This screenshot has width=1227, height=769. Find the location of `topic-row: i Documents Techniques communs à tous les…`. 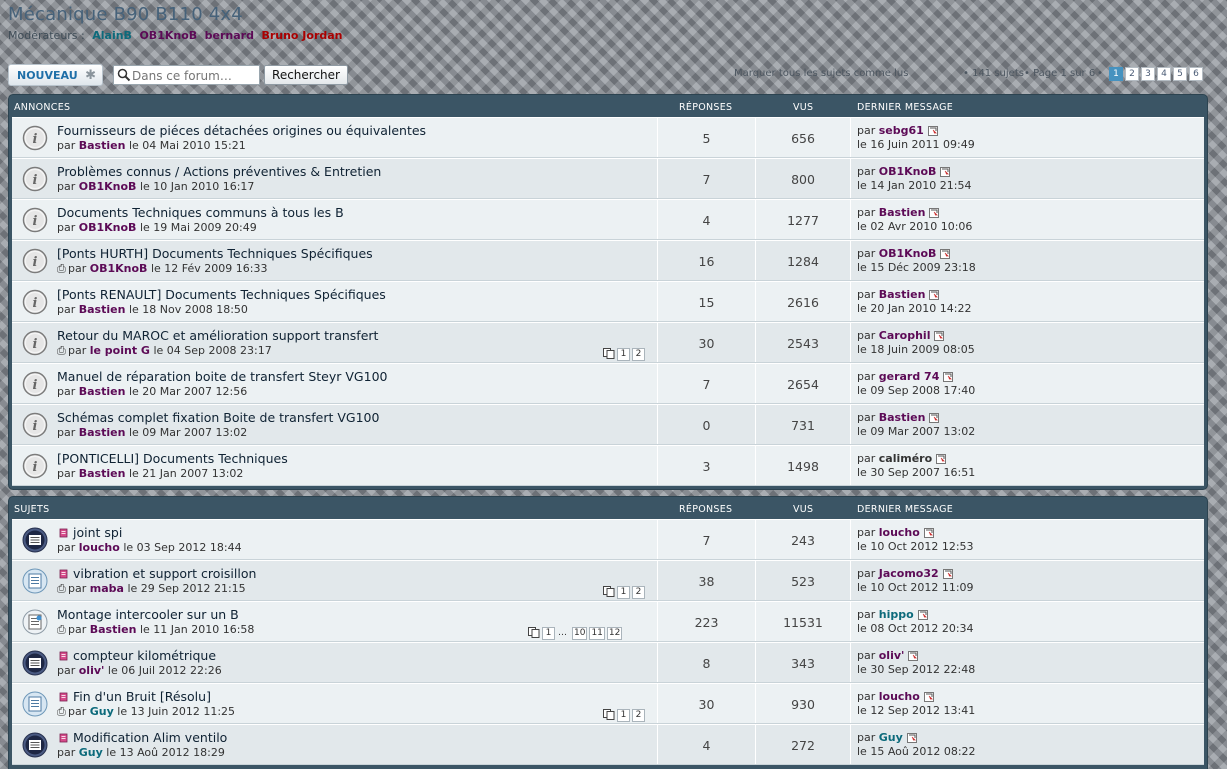

topic-row: i Documents Techniques communs à tous les… is located at coordinates (608, 219).